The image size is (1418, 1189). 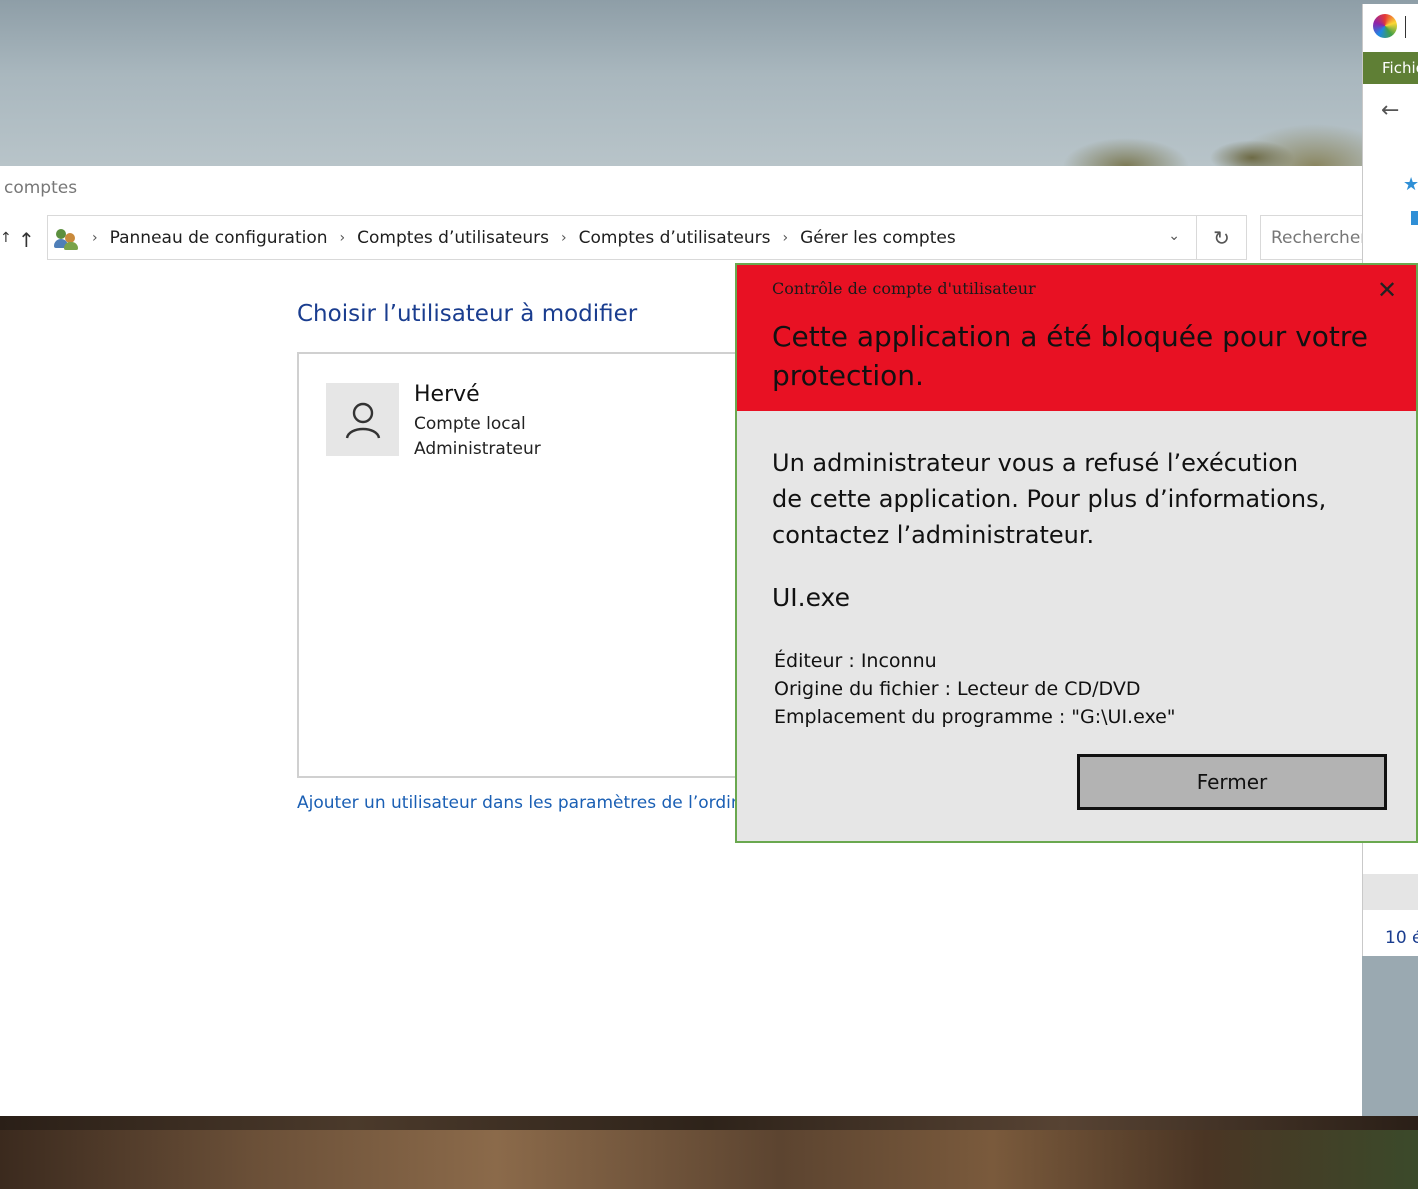 I want to click on user-list-panel: Hervé Compte local Administrateur, so click(x=532, y=565).